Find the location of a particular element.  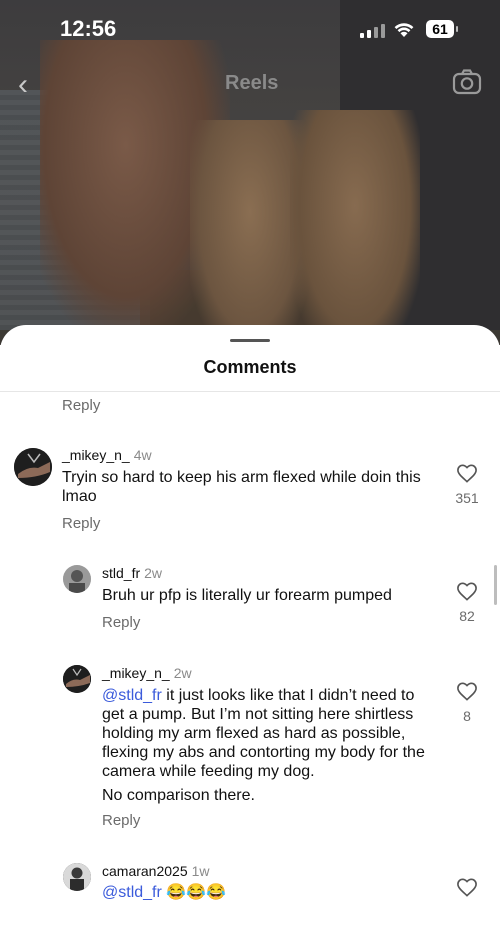

comment-text-line: No comparison there. is located at coordinates (178, 795).